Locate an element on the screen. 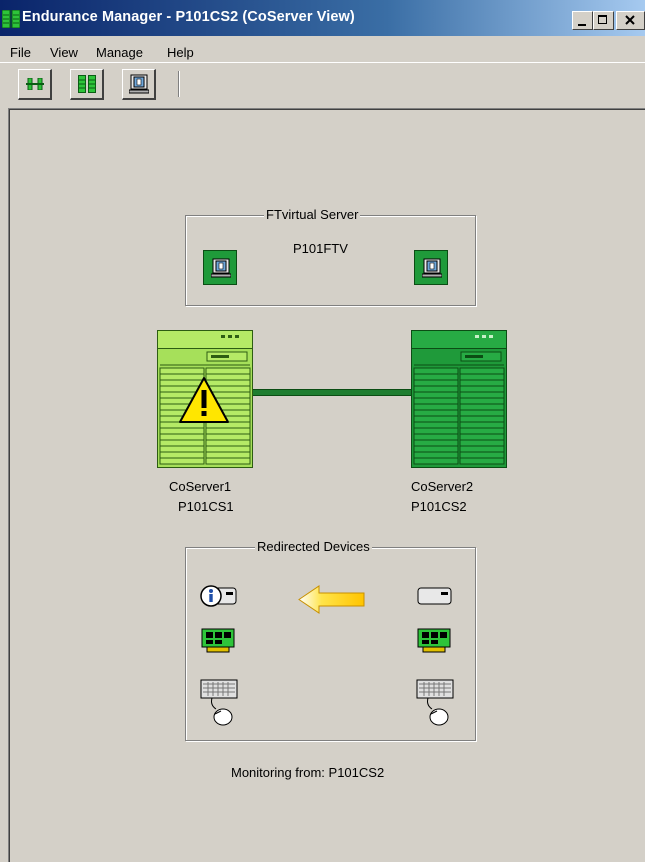  ftvirtual-server-group: FTvirtual Server P101FTV is located at coordinates (330, 256).